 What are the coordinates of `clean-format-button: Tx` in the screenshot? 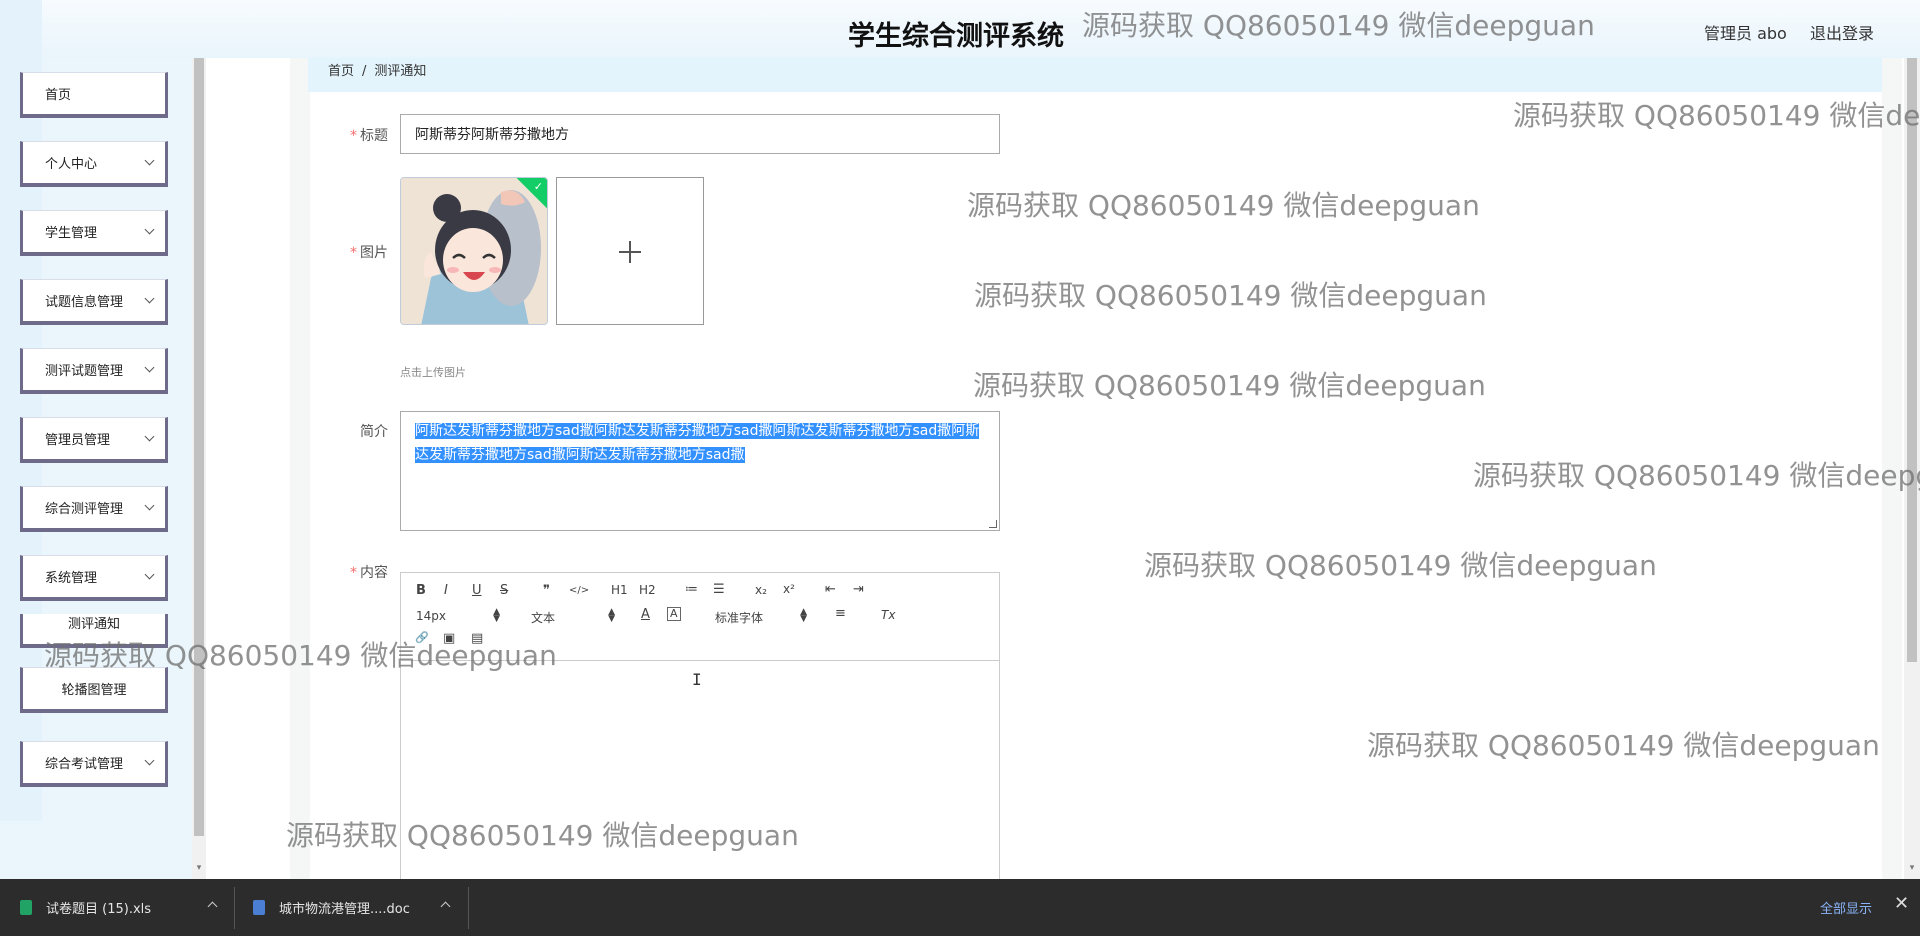 It's located at (888, 615).